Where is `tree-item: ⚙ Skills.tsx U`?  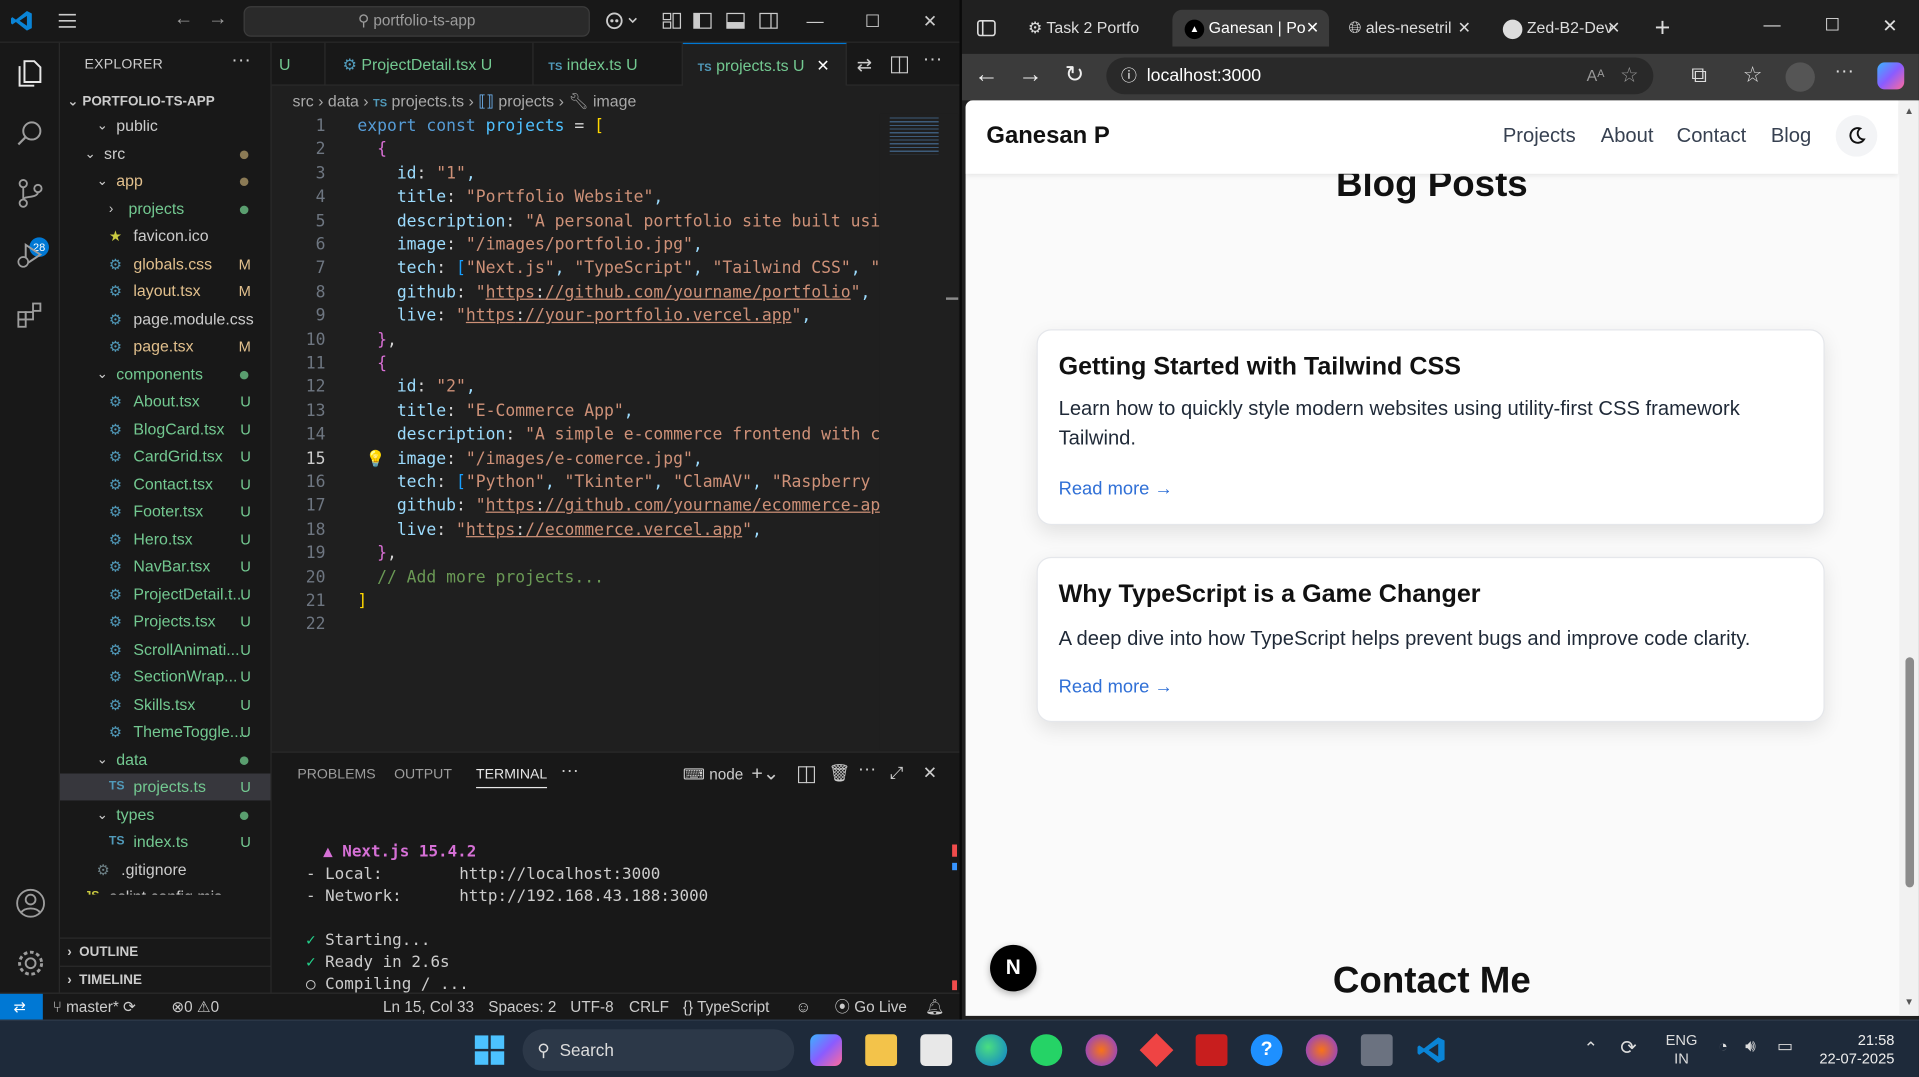
tree-item: ⚙ Skills.tsx U is located at coordinates (165, 704).